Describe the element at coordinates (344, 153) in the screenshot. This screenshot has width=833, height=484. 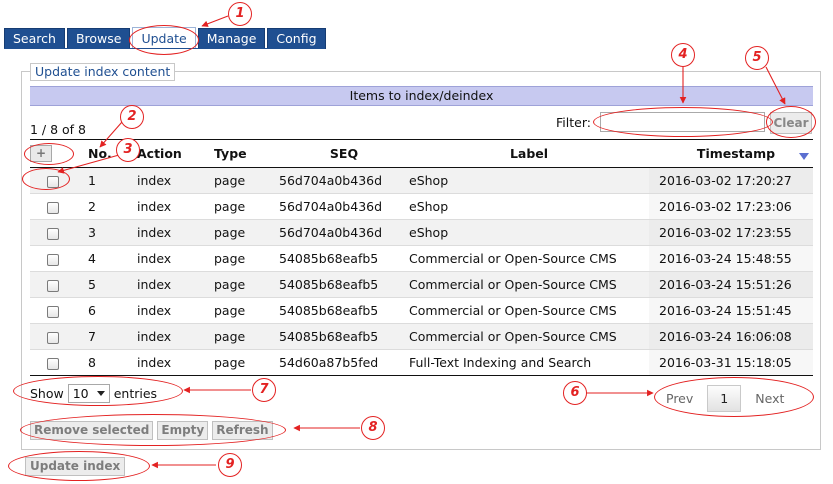
I see `column-seq: SEQ` at that location.